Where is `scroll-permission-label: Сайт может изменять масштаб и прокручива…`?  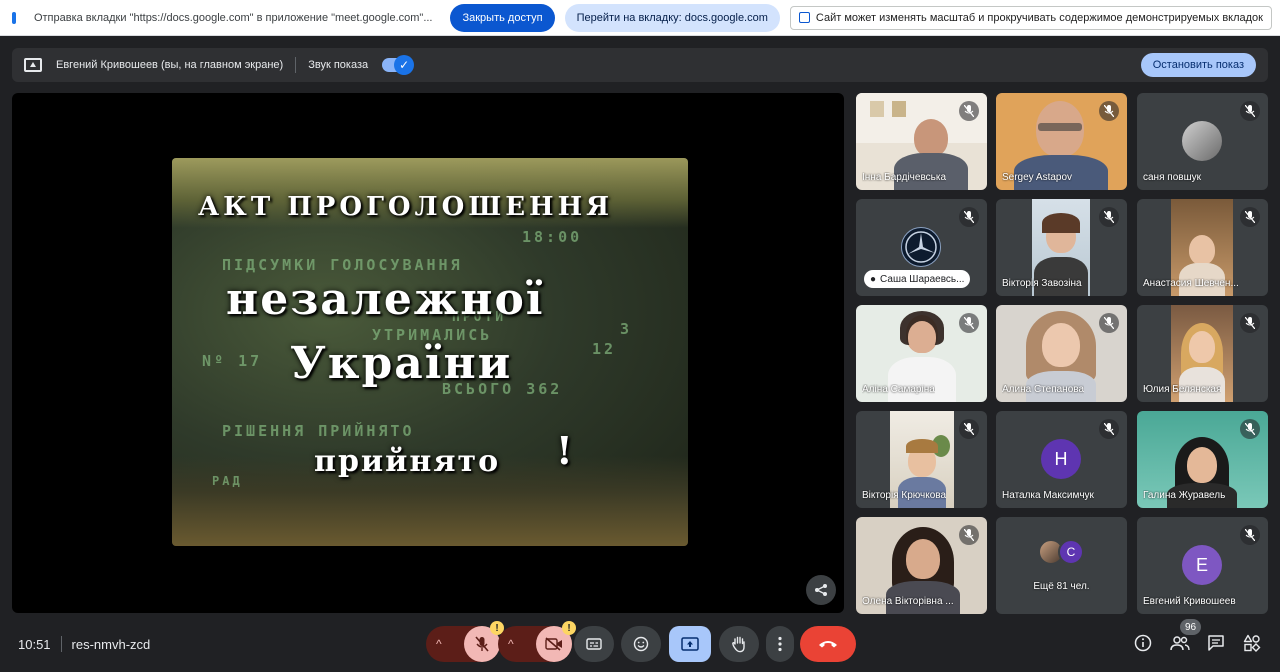 scroll-permission-label: Сайт может изменять масштаб и прокручива… is located at coordinates (1039, 17).